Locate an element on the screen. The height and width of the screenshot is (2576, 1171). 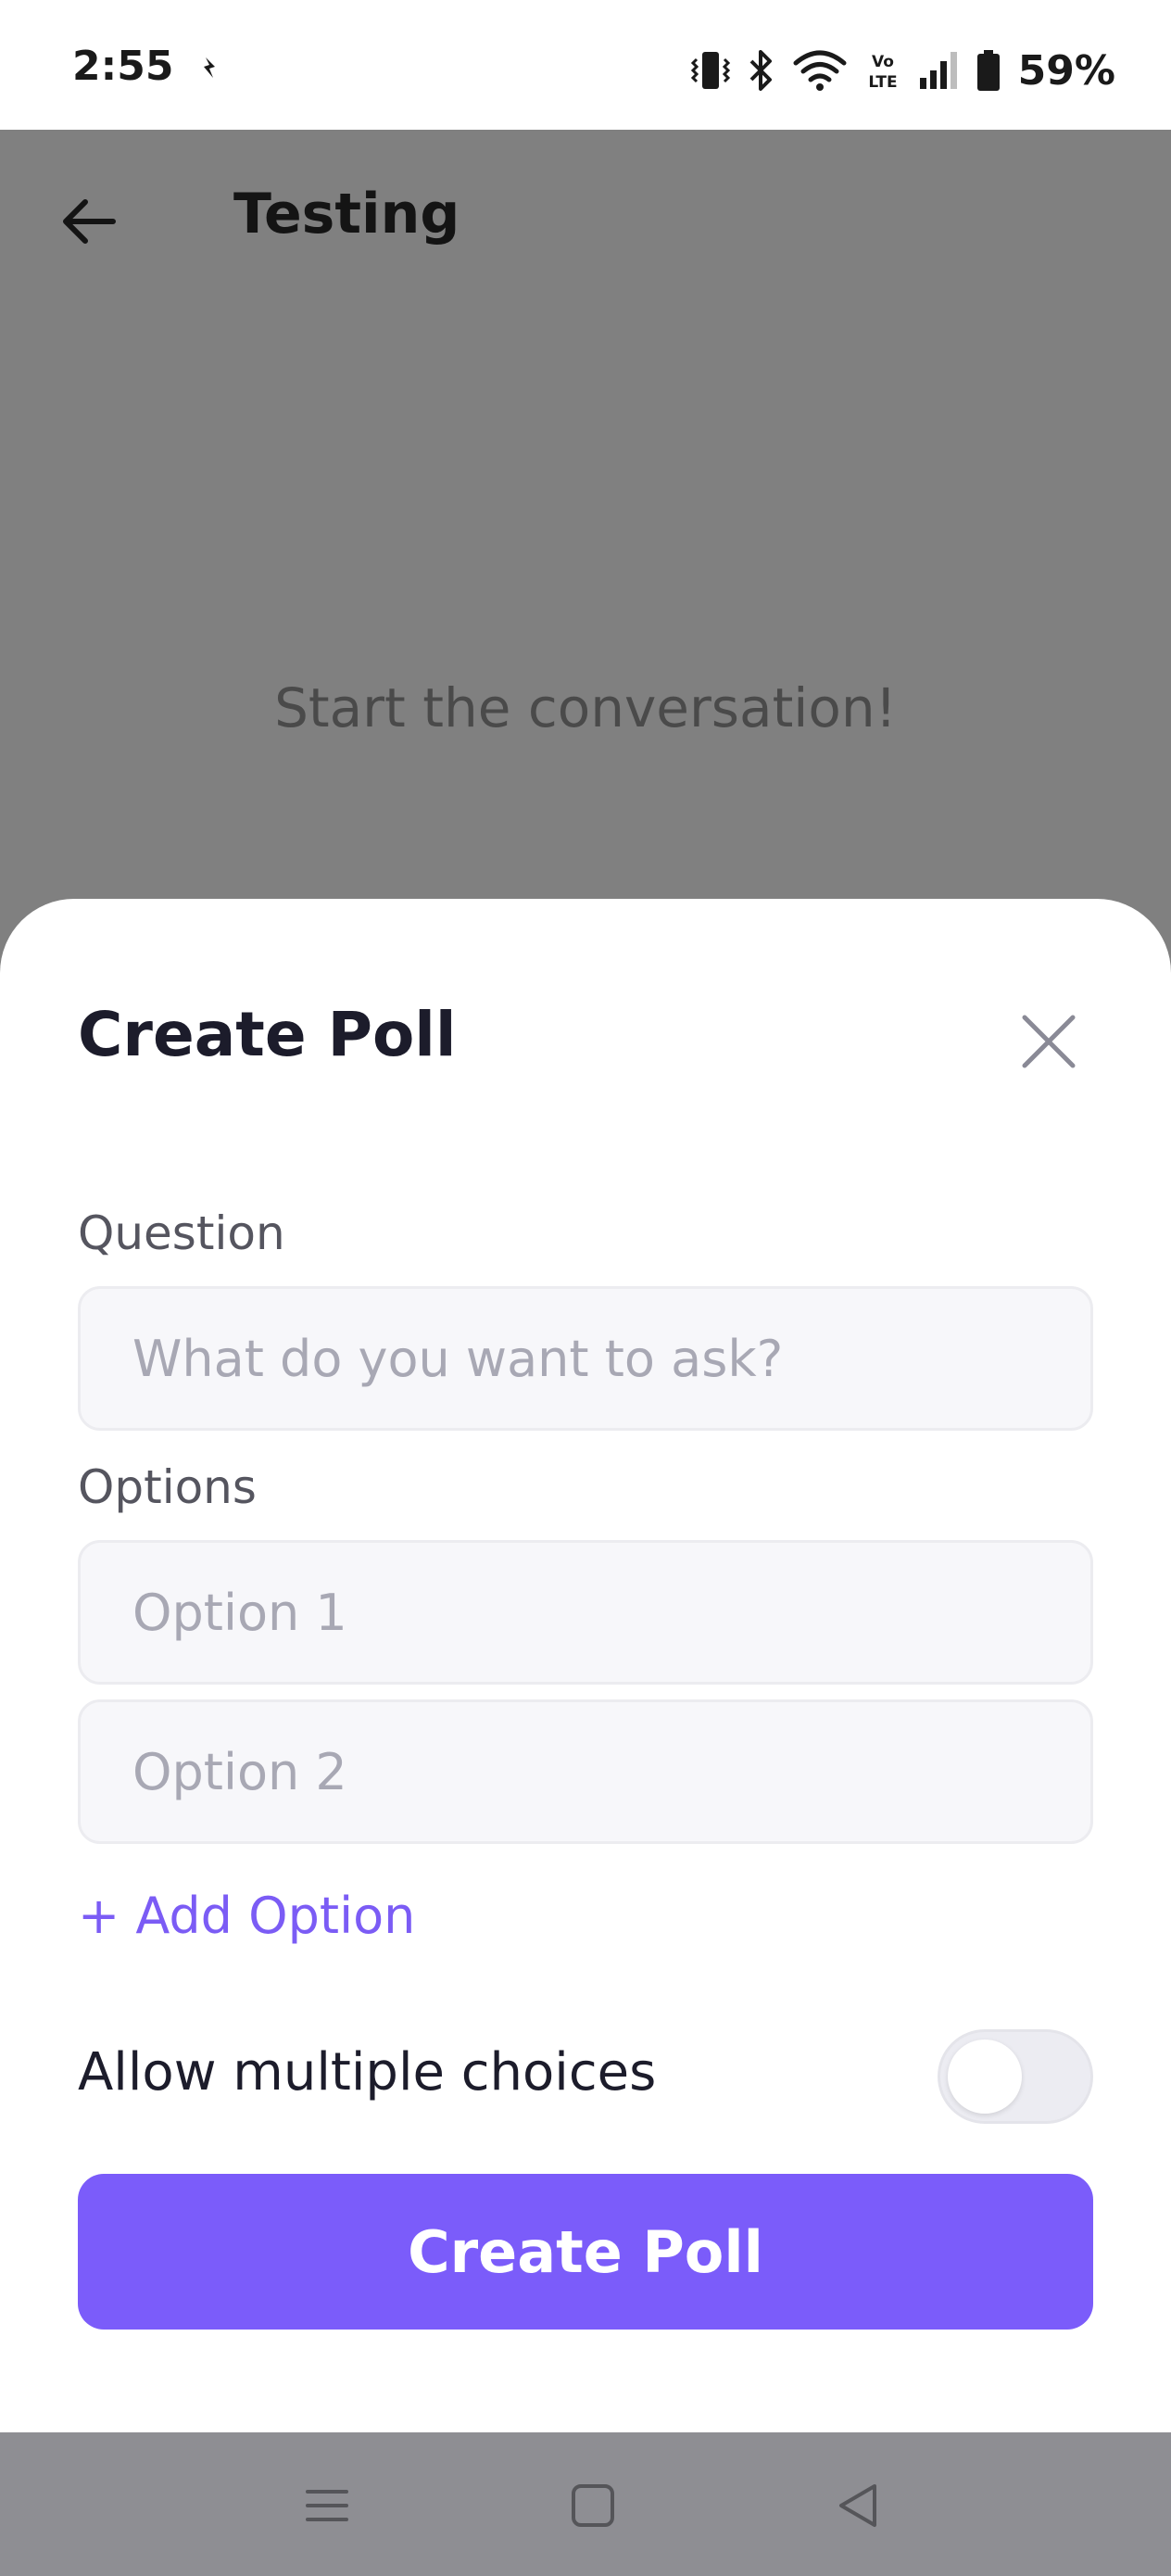
option-1-input is located at coordinates (585, 1613).